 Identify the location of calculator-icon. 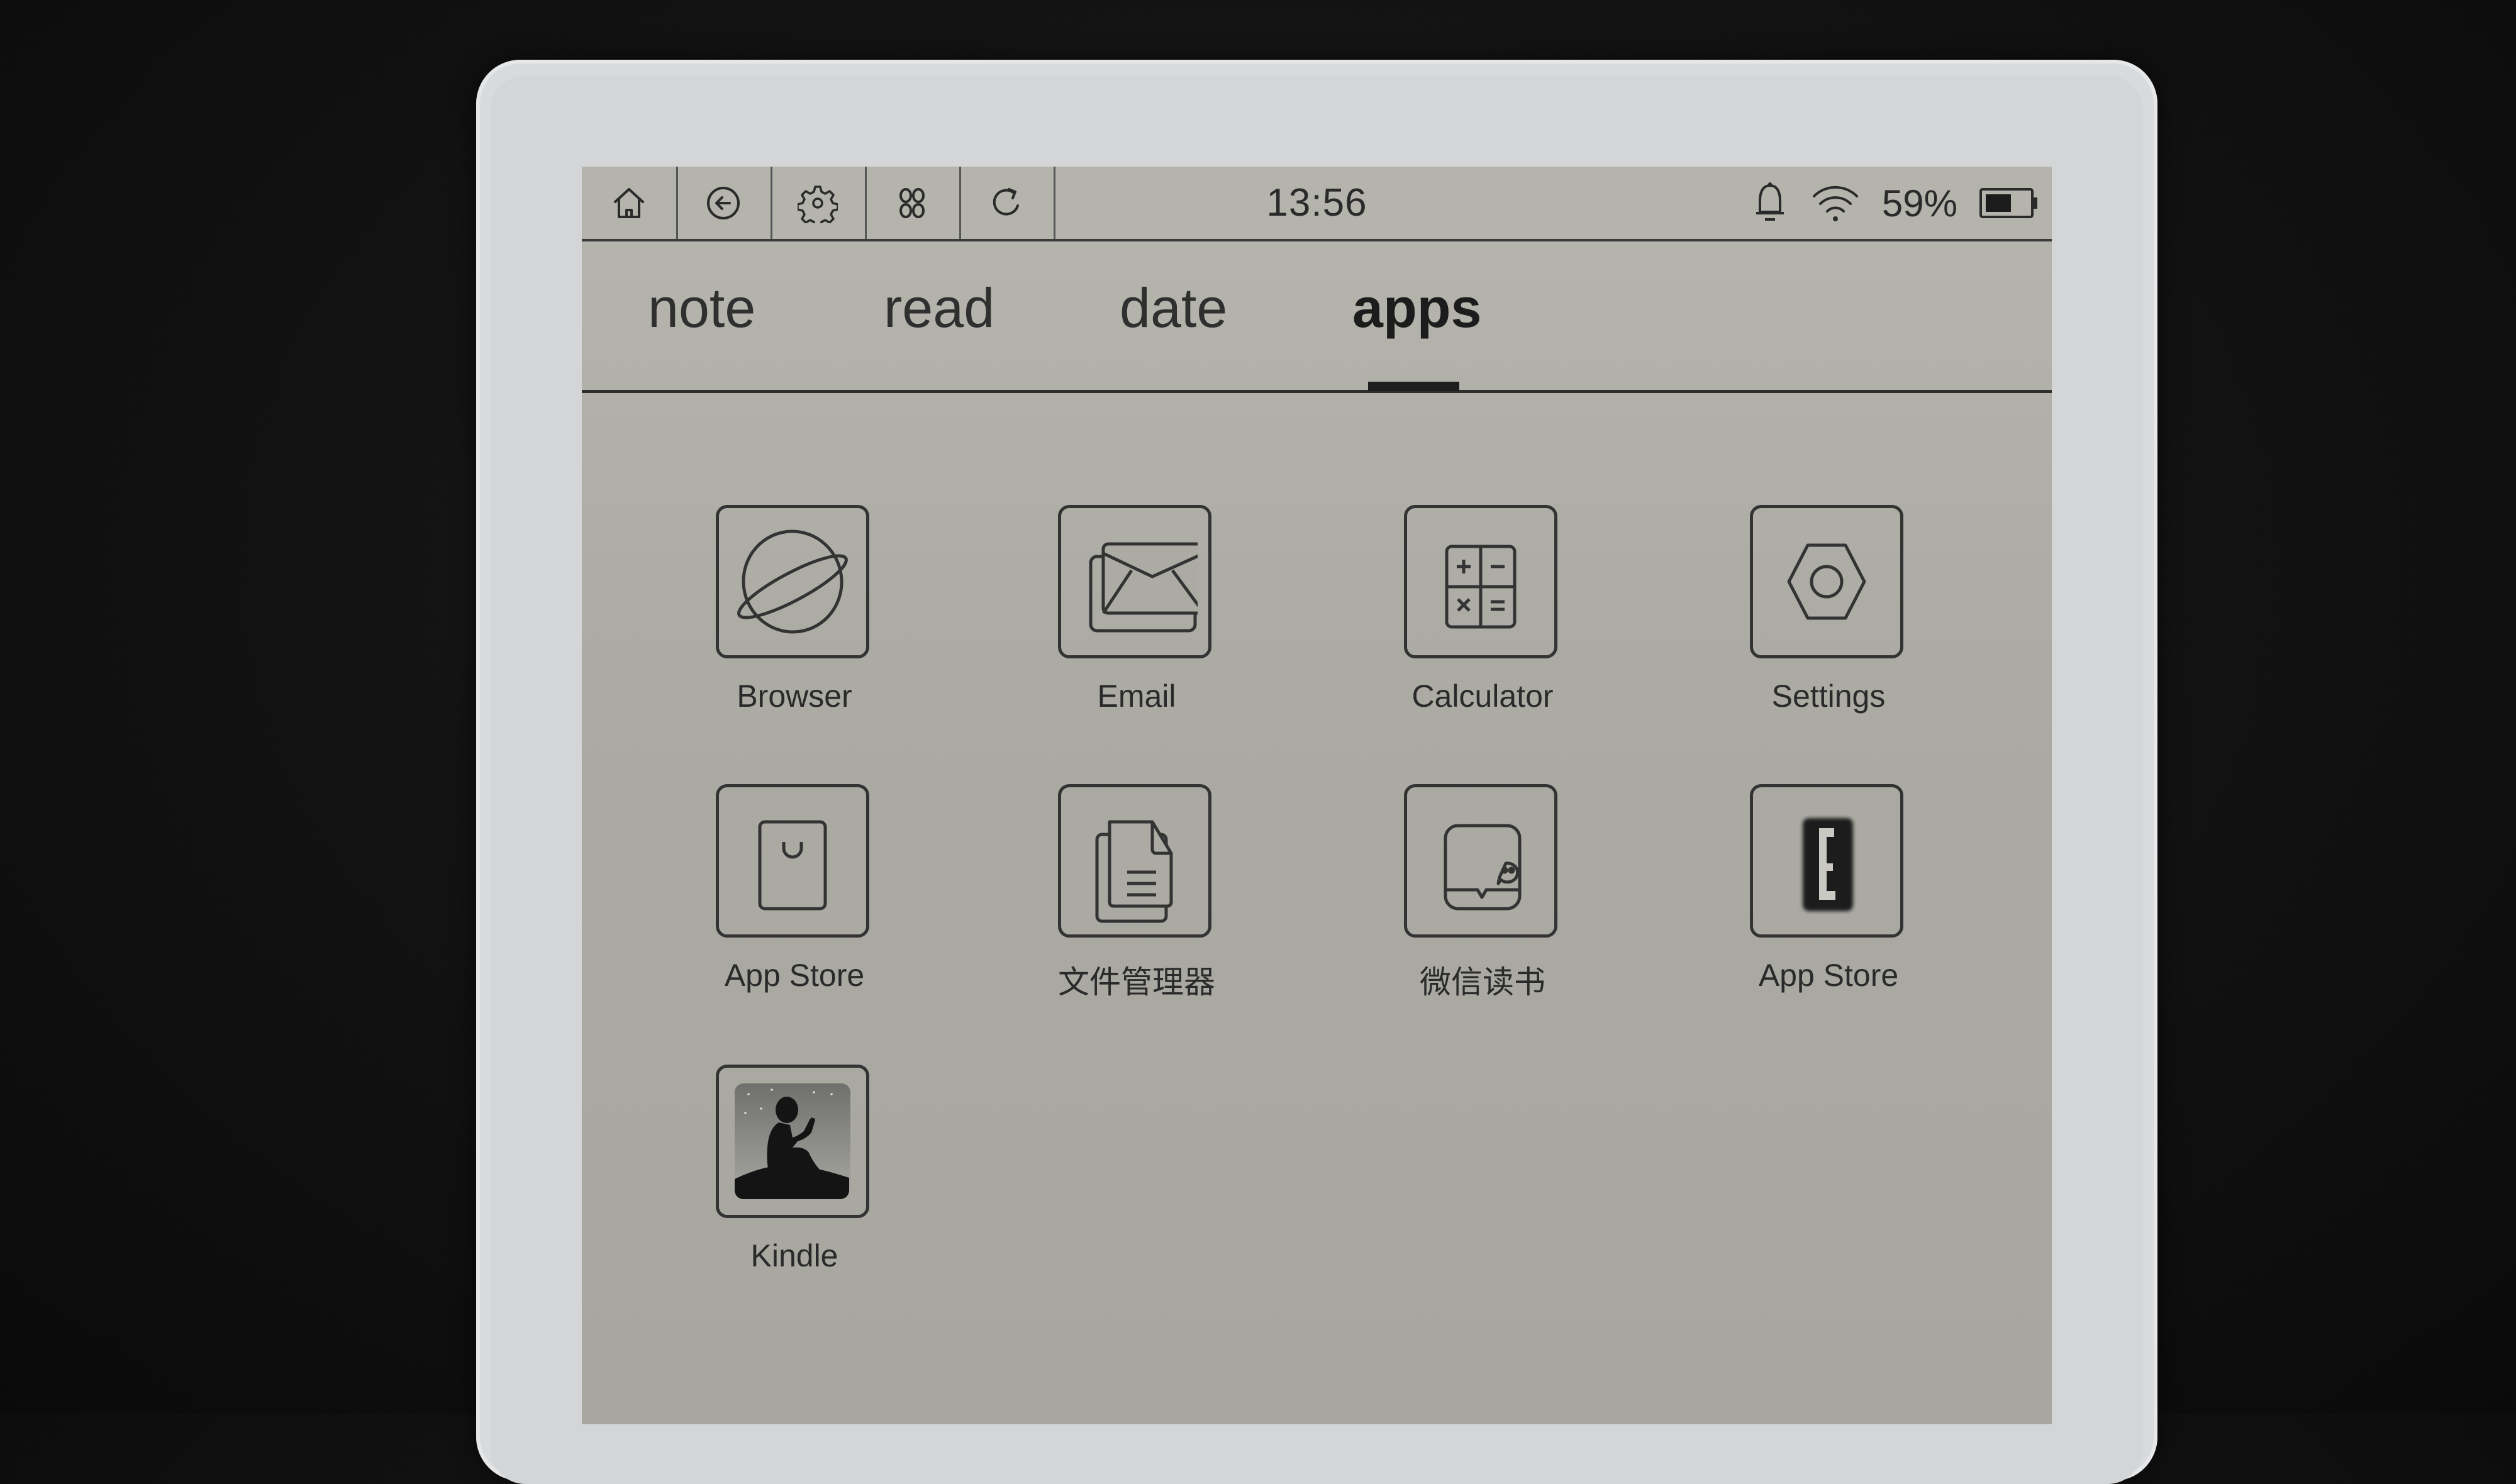
(1481, 587).